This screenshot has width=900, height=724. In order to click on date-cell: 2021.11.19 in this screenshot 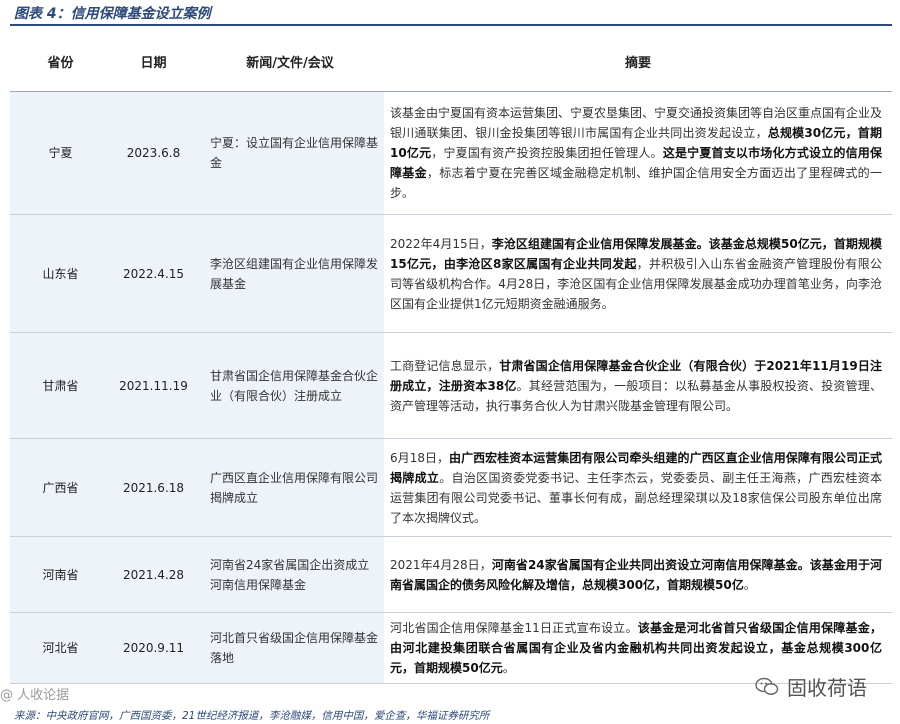, I will do `click(153, 385)`.